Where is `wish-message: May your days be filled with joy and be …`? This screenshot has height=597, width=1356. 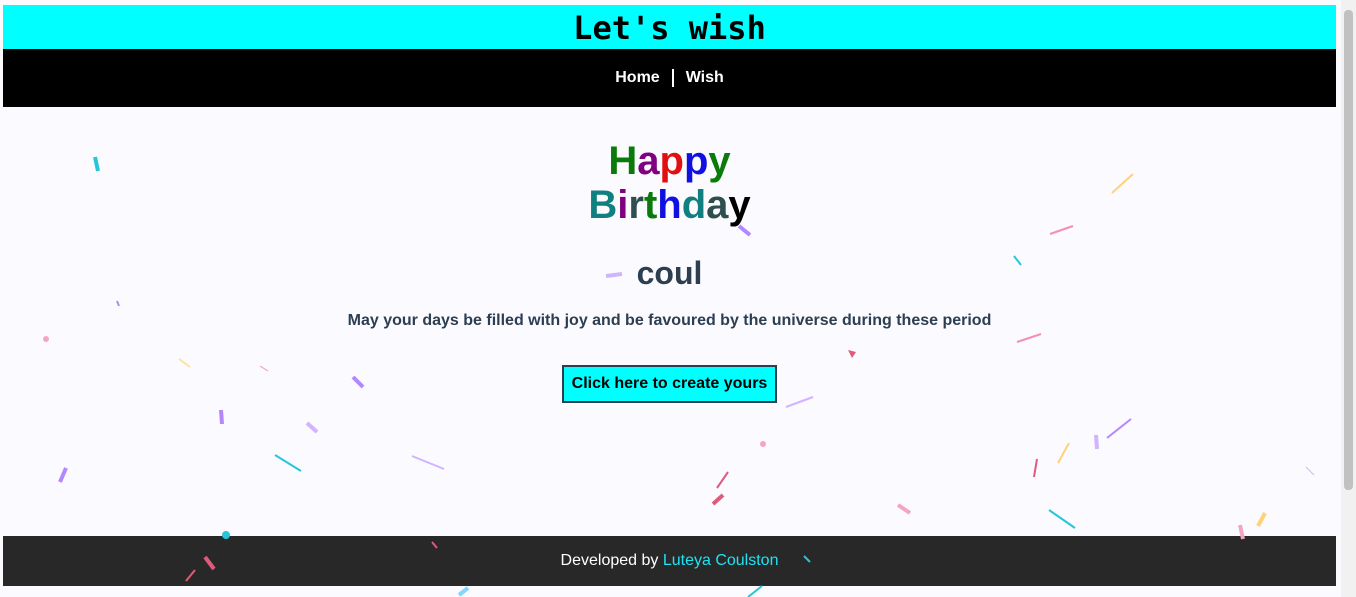
wish-message: May your days be filled with joy and be … is located at coordinates (669, 320).